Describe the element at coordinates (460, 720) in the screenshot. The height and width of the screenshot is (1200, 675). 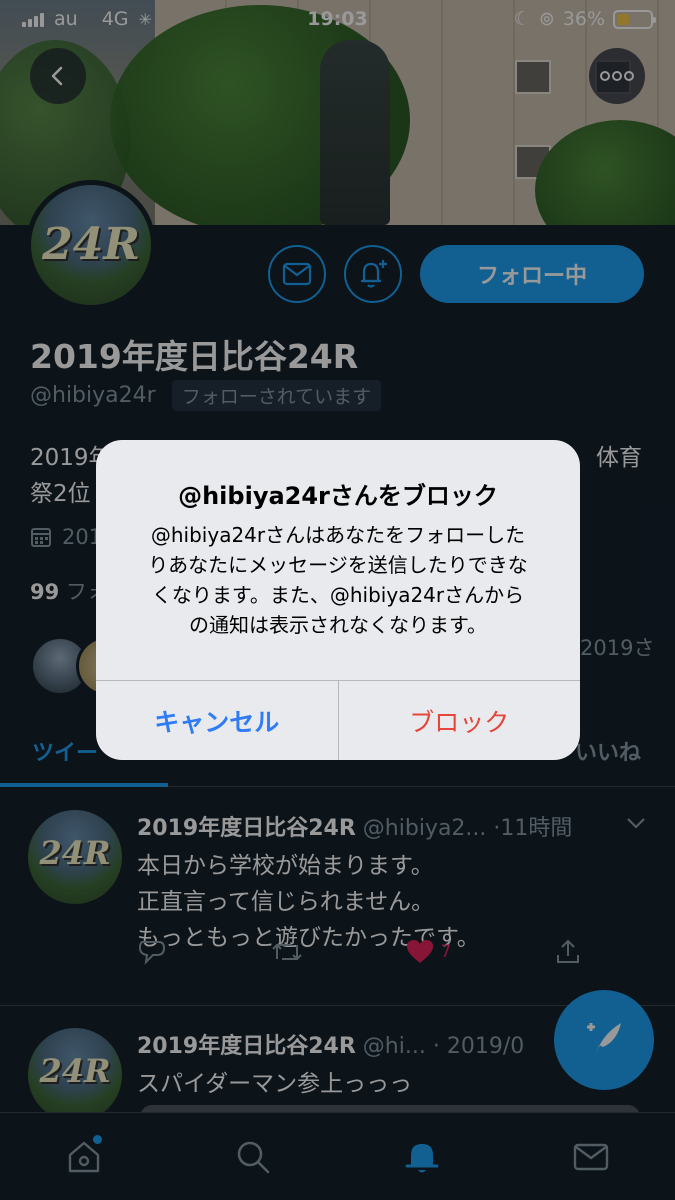
I see `block-button: ブロック` at that location.